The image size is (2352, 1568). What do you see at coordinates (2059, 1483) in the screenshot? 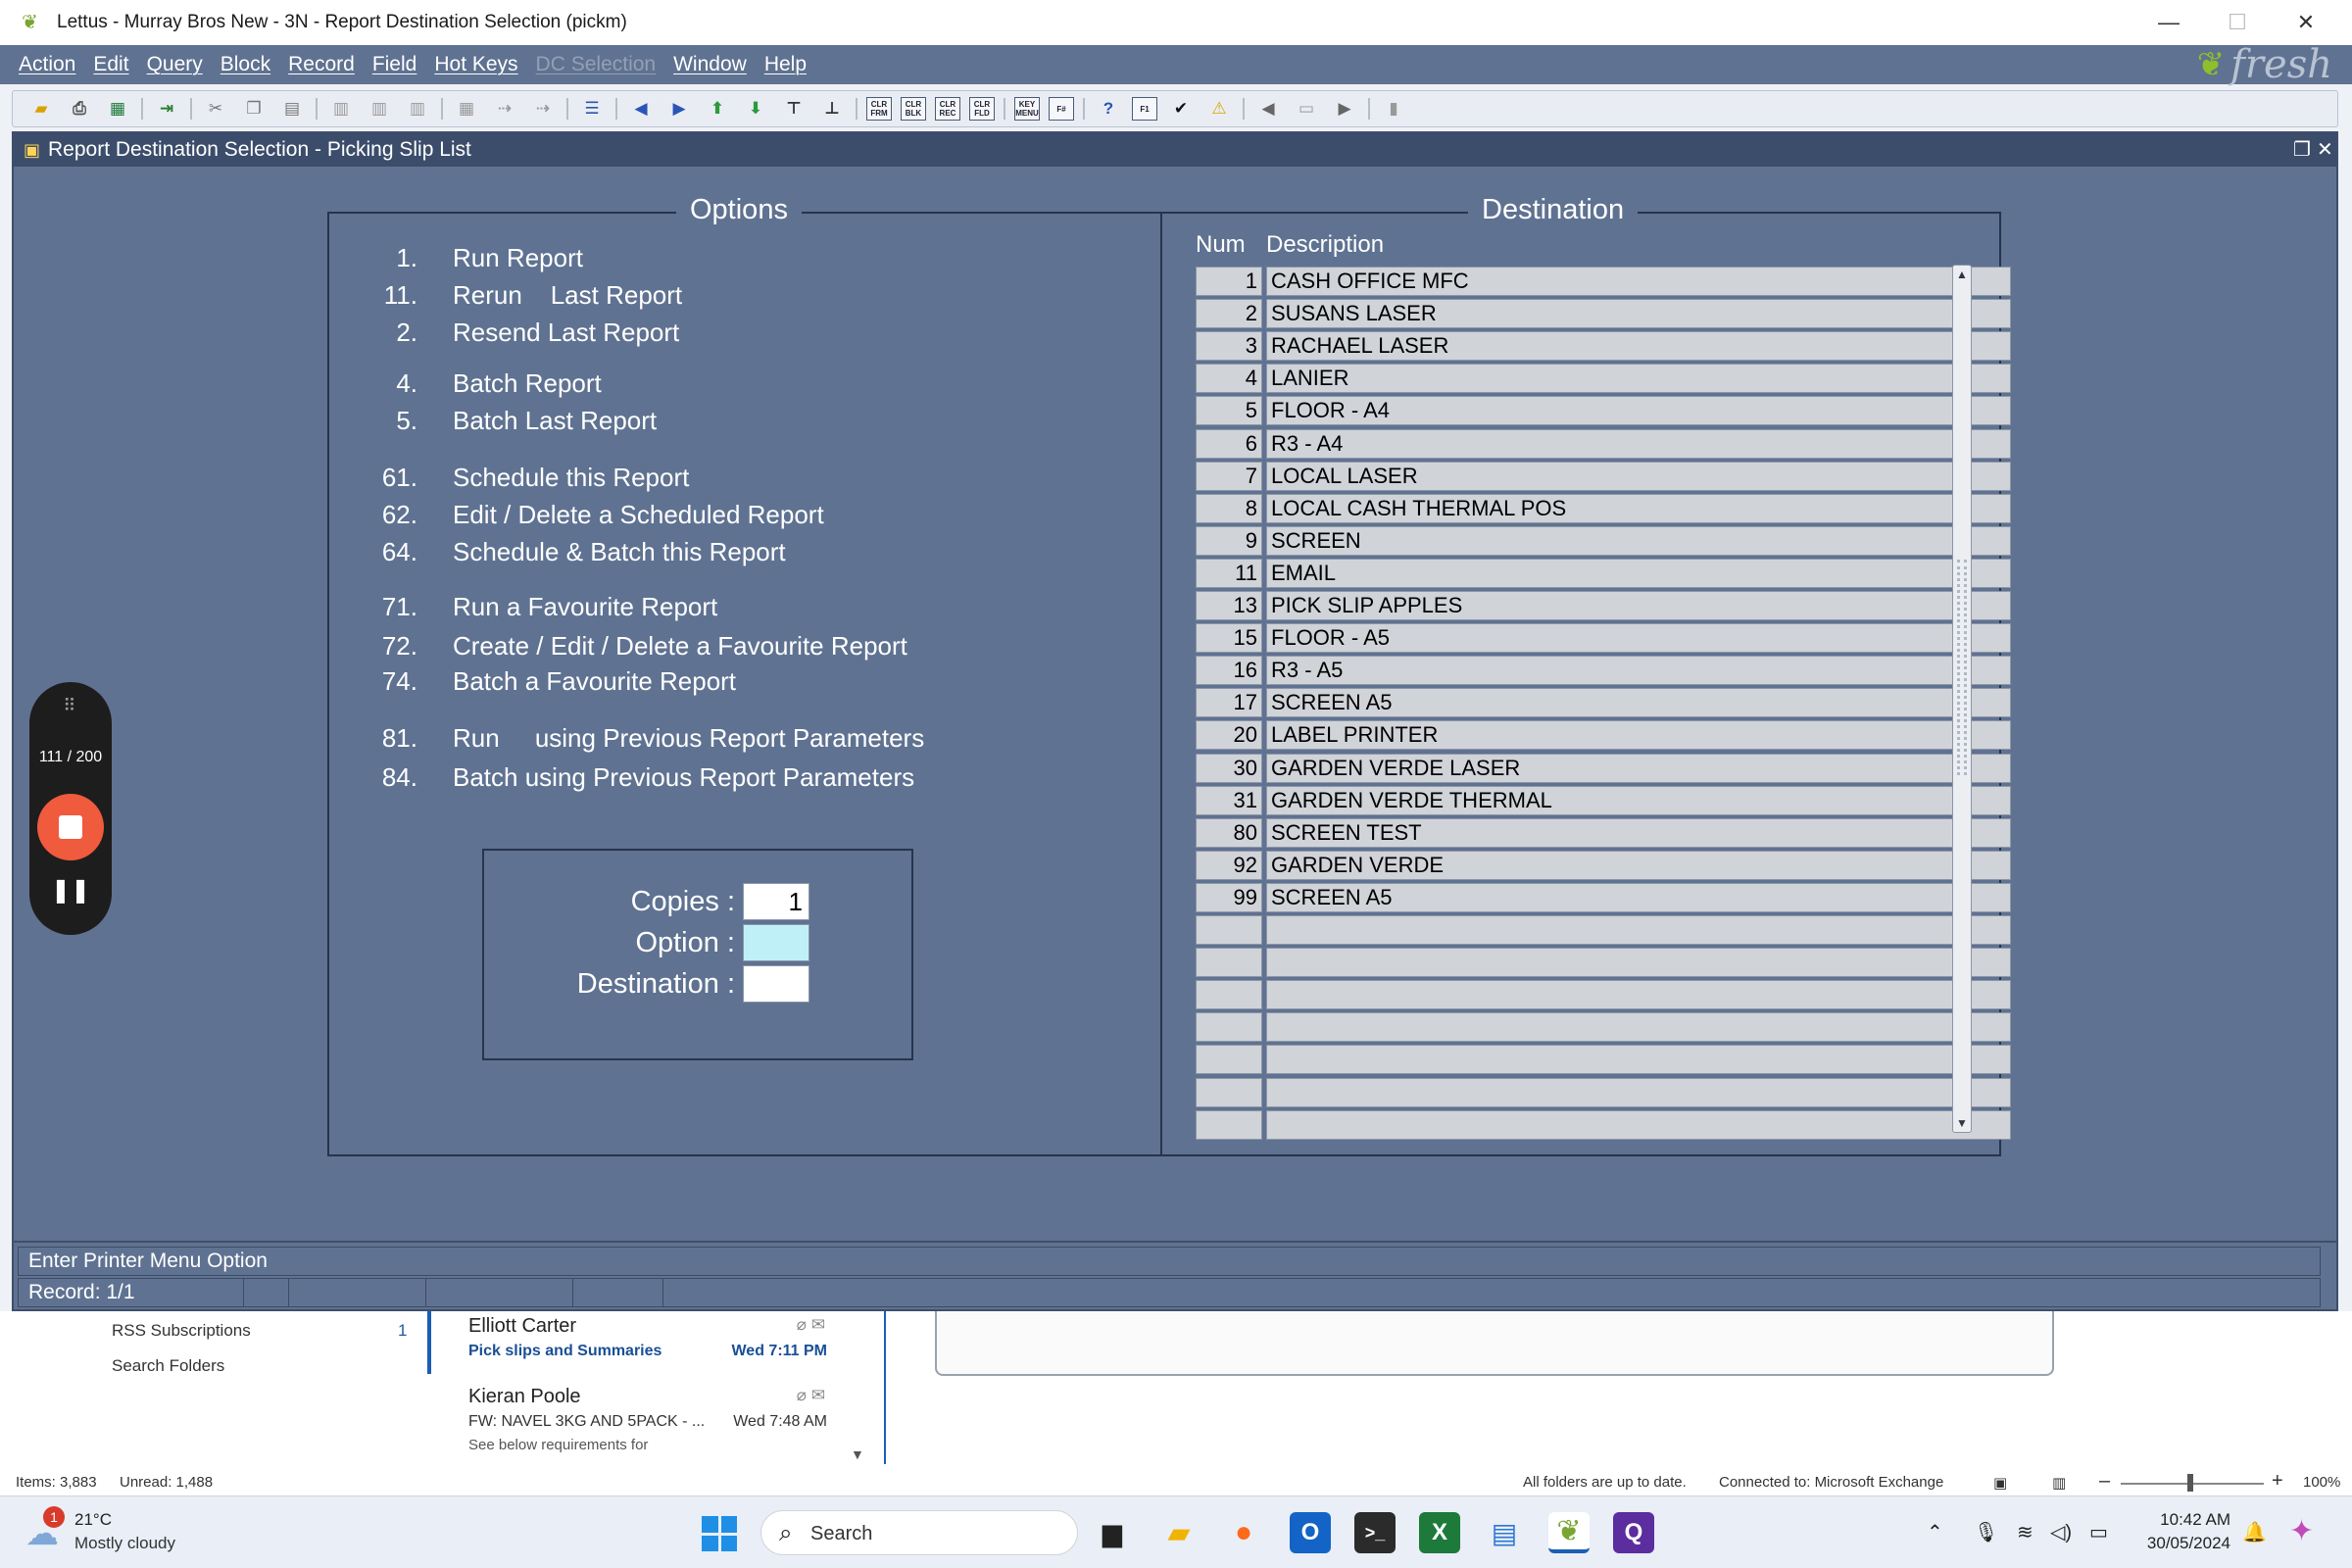
I see `reading-view-icon: ▥` at bounding box center [2059, 1483].